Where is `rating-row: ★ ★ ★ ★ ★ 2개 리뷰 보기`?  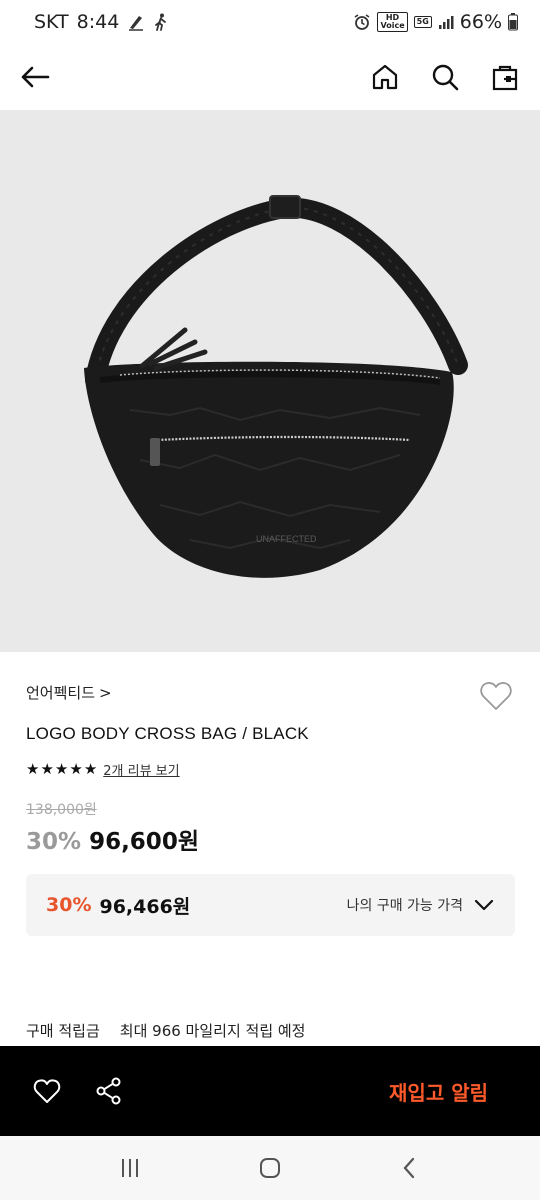 rating-row: ★ ★ ★ ★ ★ 2개 리뷰 보기 is located at coordinates (103, 770).